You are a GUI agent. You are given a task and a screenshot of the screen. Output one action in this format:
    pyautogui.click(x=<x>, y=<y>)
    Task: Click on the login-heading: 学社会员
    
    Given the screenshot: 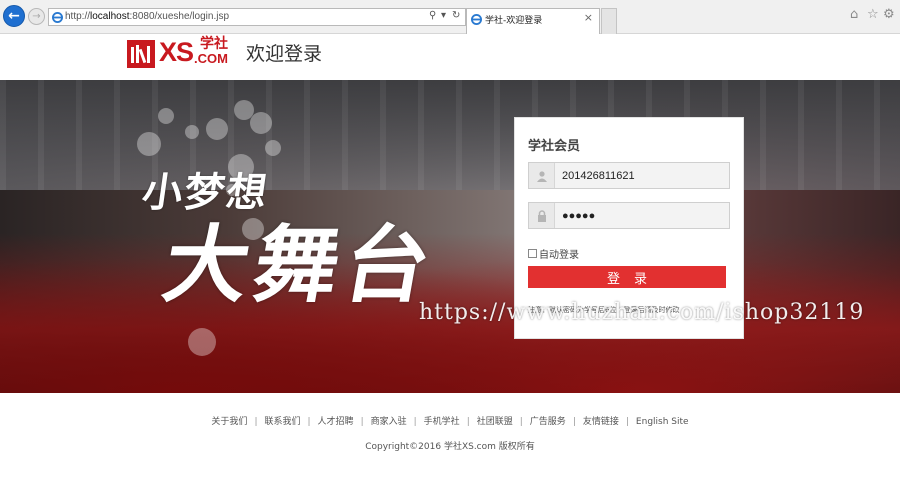 What is the action you would take?
    pyautogui.click(x=554, y=146)
    